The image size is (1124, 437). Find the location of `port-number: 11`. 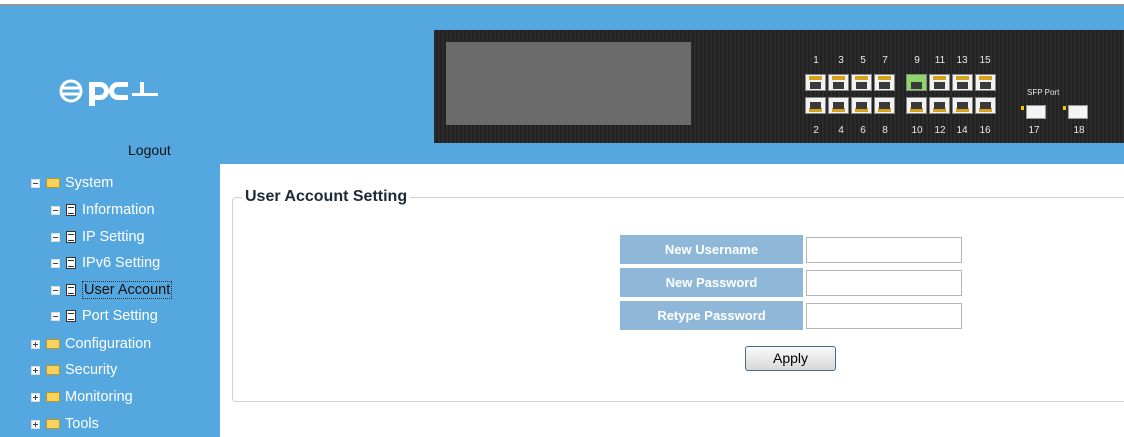

port-number: 11 is located at coordinates (940, 60).